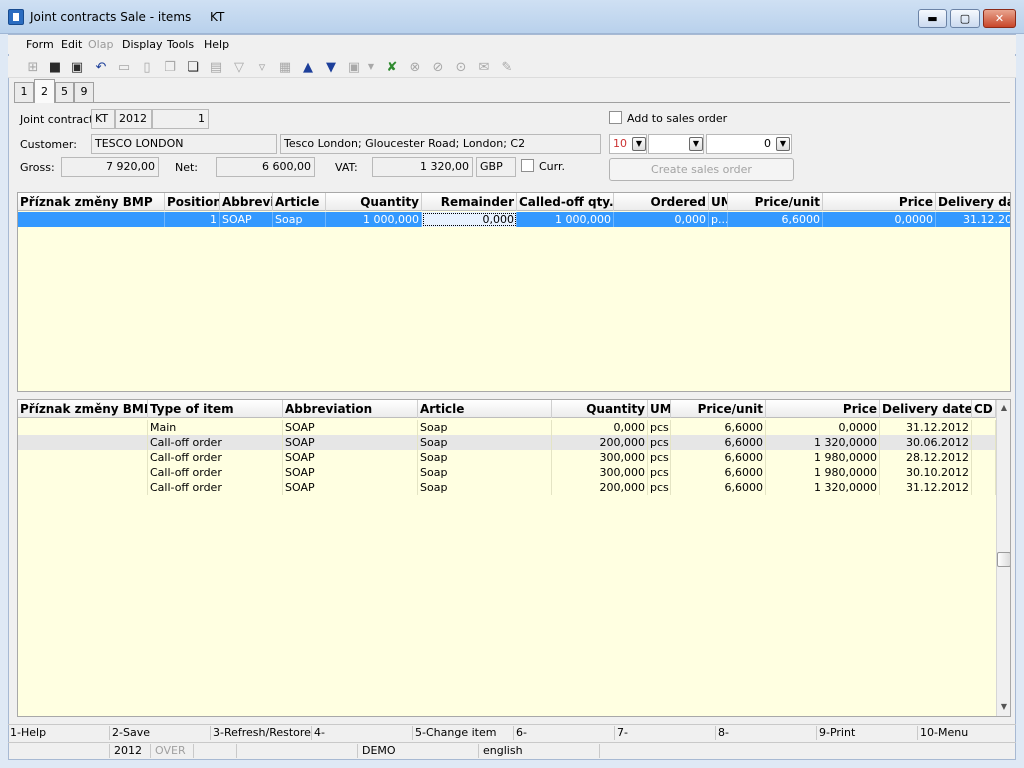 The height and width of the screenshot is (768, 1024). Describe the element at coordinates (133, 119) in the screenshot. I see `jc-year-field: 2012` at that location.